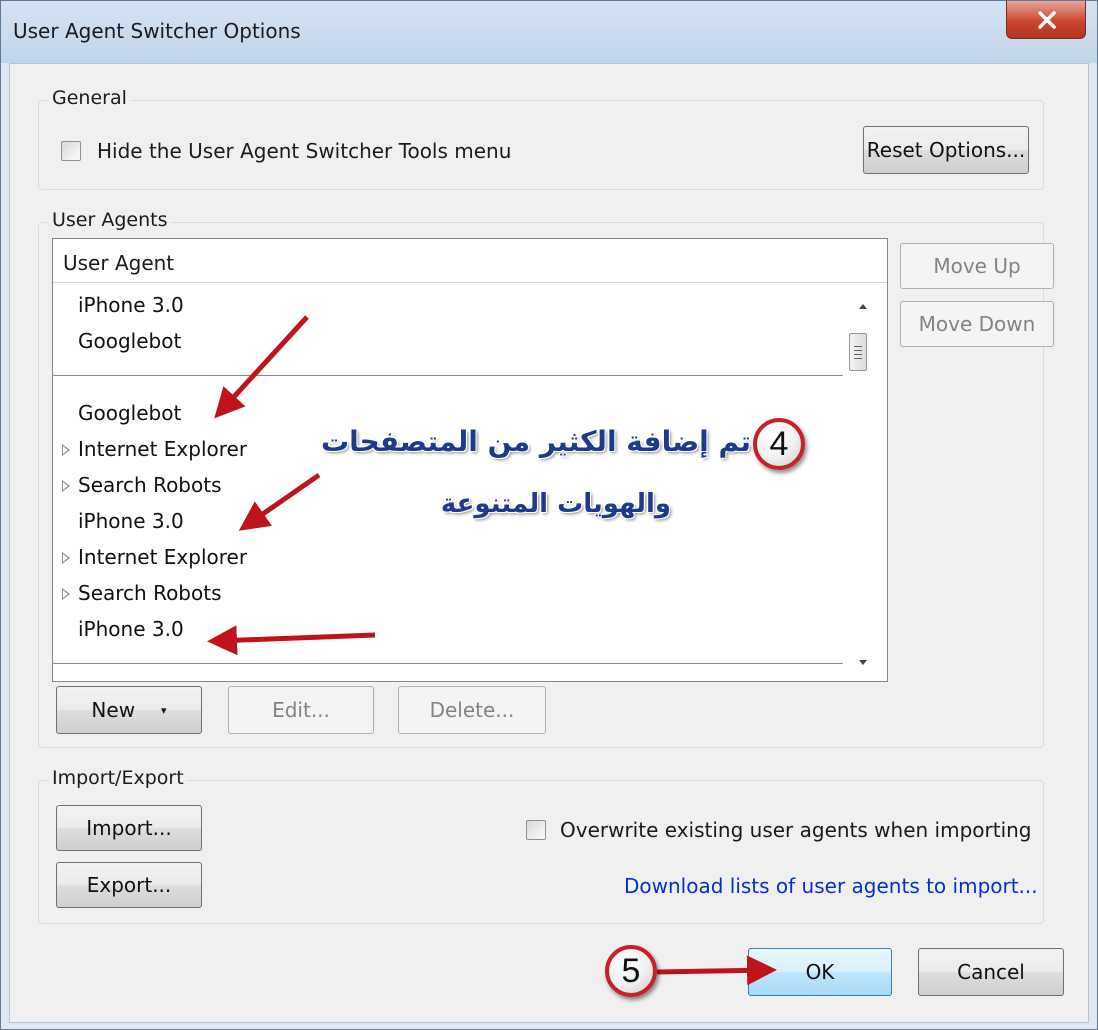  I want to click on step-5-badge: 5, so click(631, 971).